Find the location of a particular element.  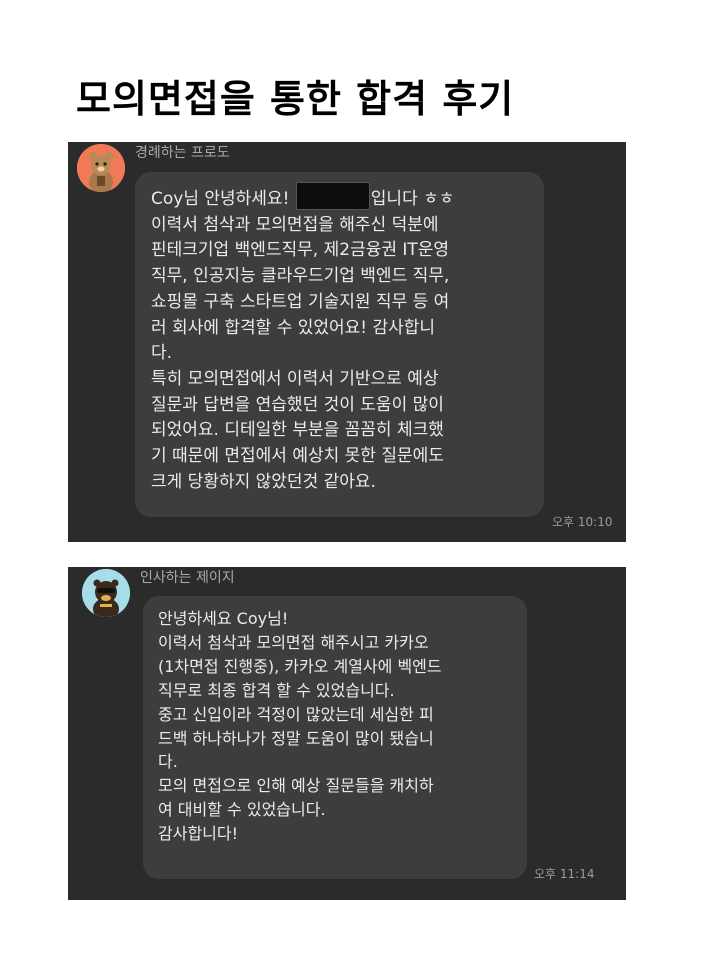

message-line: 러 회사에 합격할 수 있었어요! 감사합니 is located at coordinates (293, 327).